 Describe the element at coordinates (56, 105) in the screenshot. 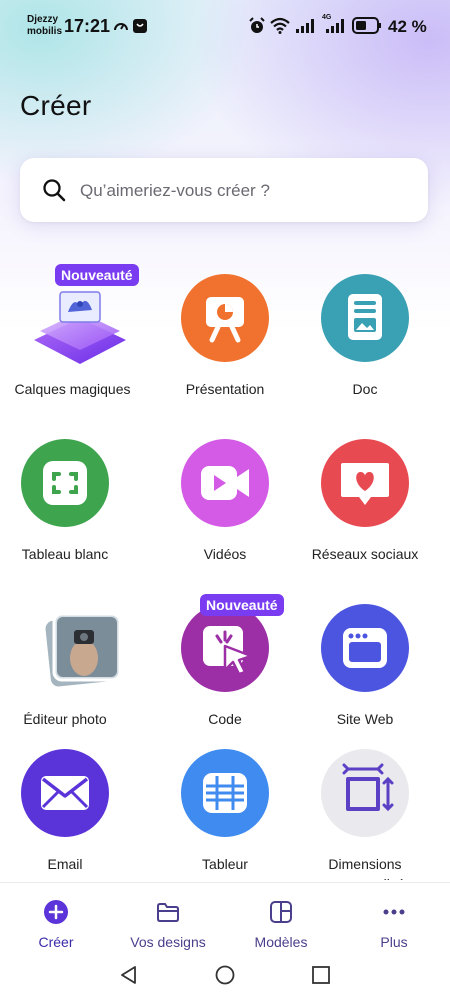

I see `page-title: Créer` at that location.